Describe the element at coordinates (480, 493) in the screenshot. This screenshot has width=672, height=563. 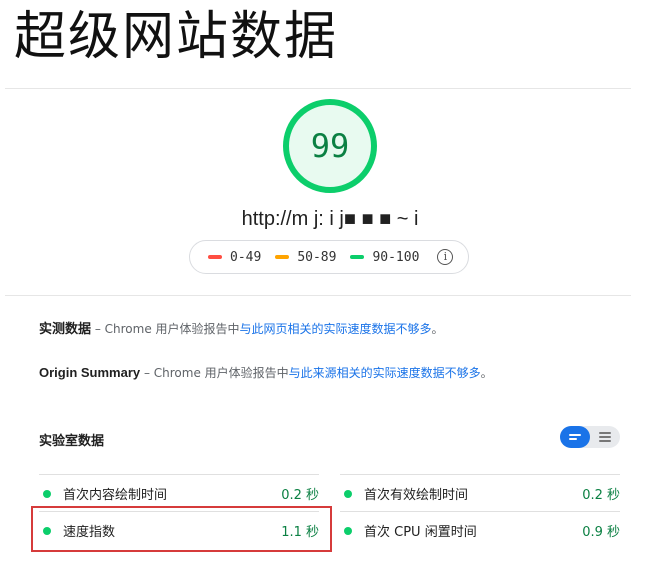
I see `metric-first-meaningful-paint: 首次有效绘制时间 0.2 秒` at that location.